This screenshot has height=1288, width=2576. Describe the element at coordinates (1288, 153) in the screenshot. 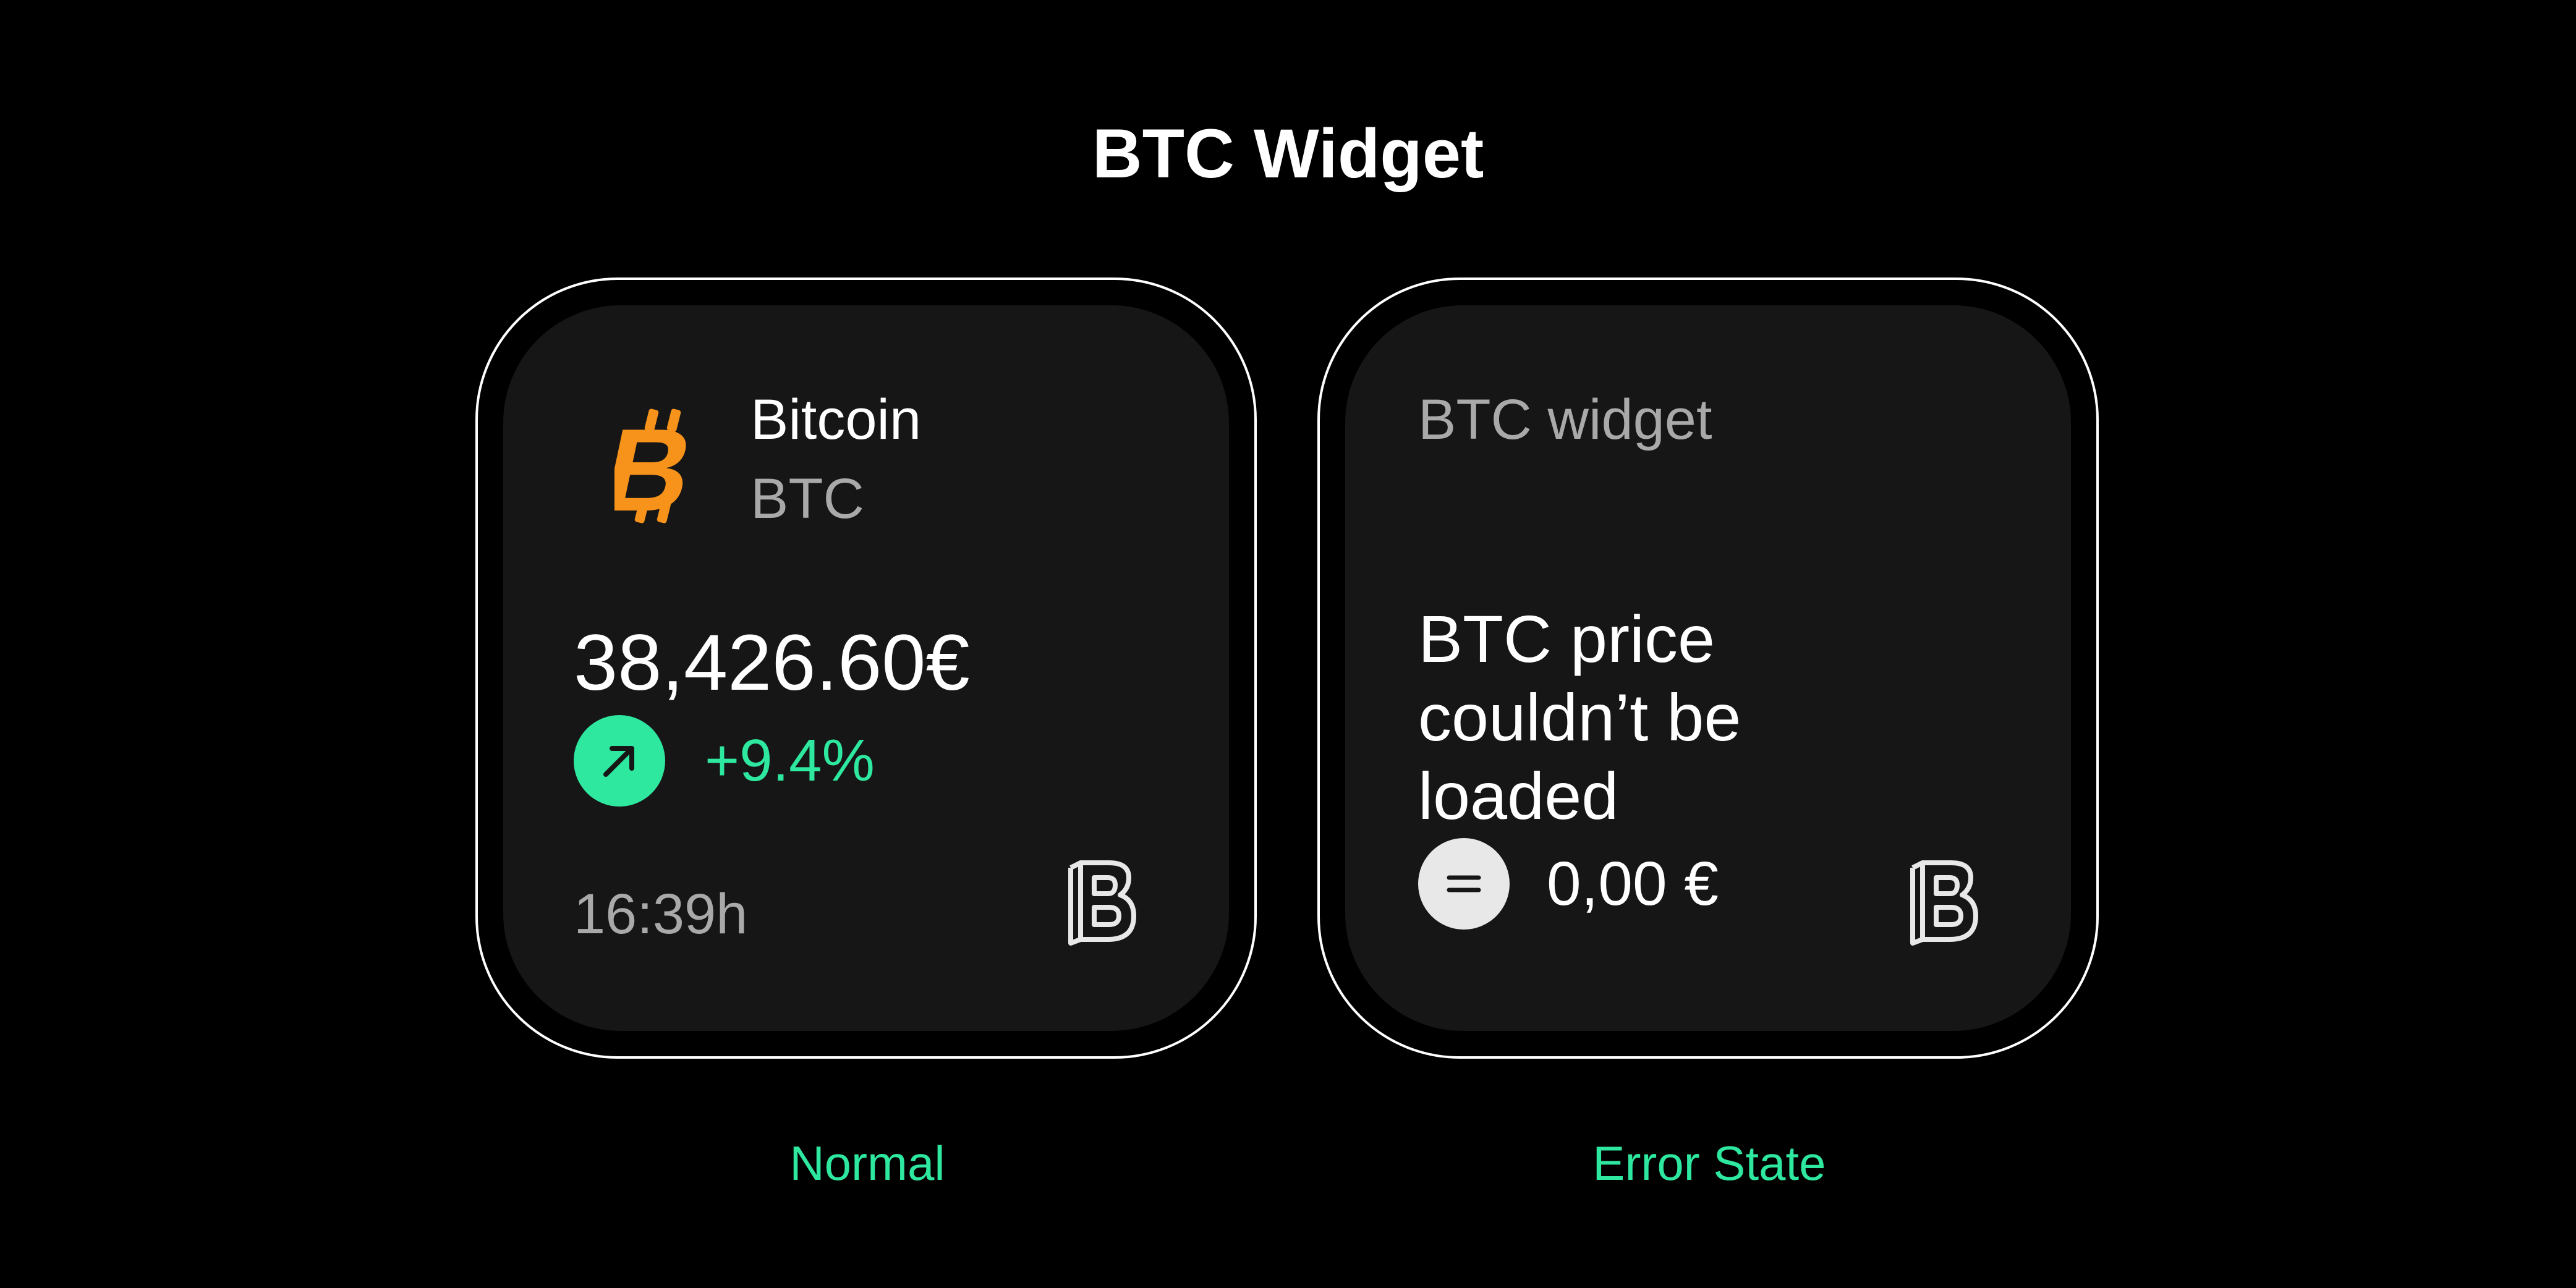

I see `page-title: BTC Widget` at that location.